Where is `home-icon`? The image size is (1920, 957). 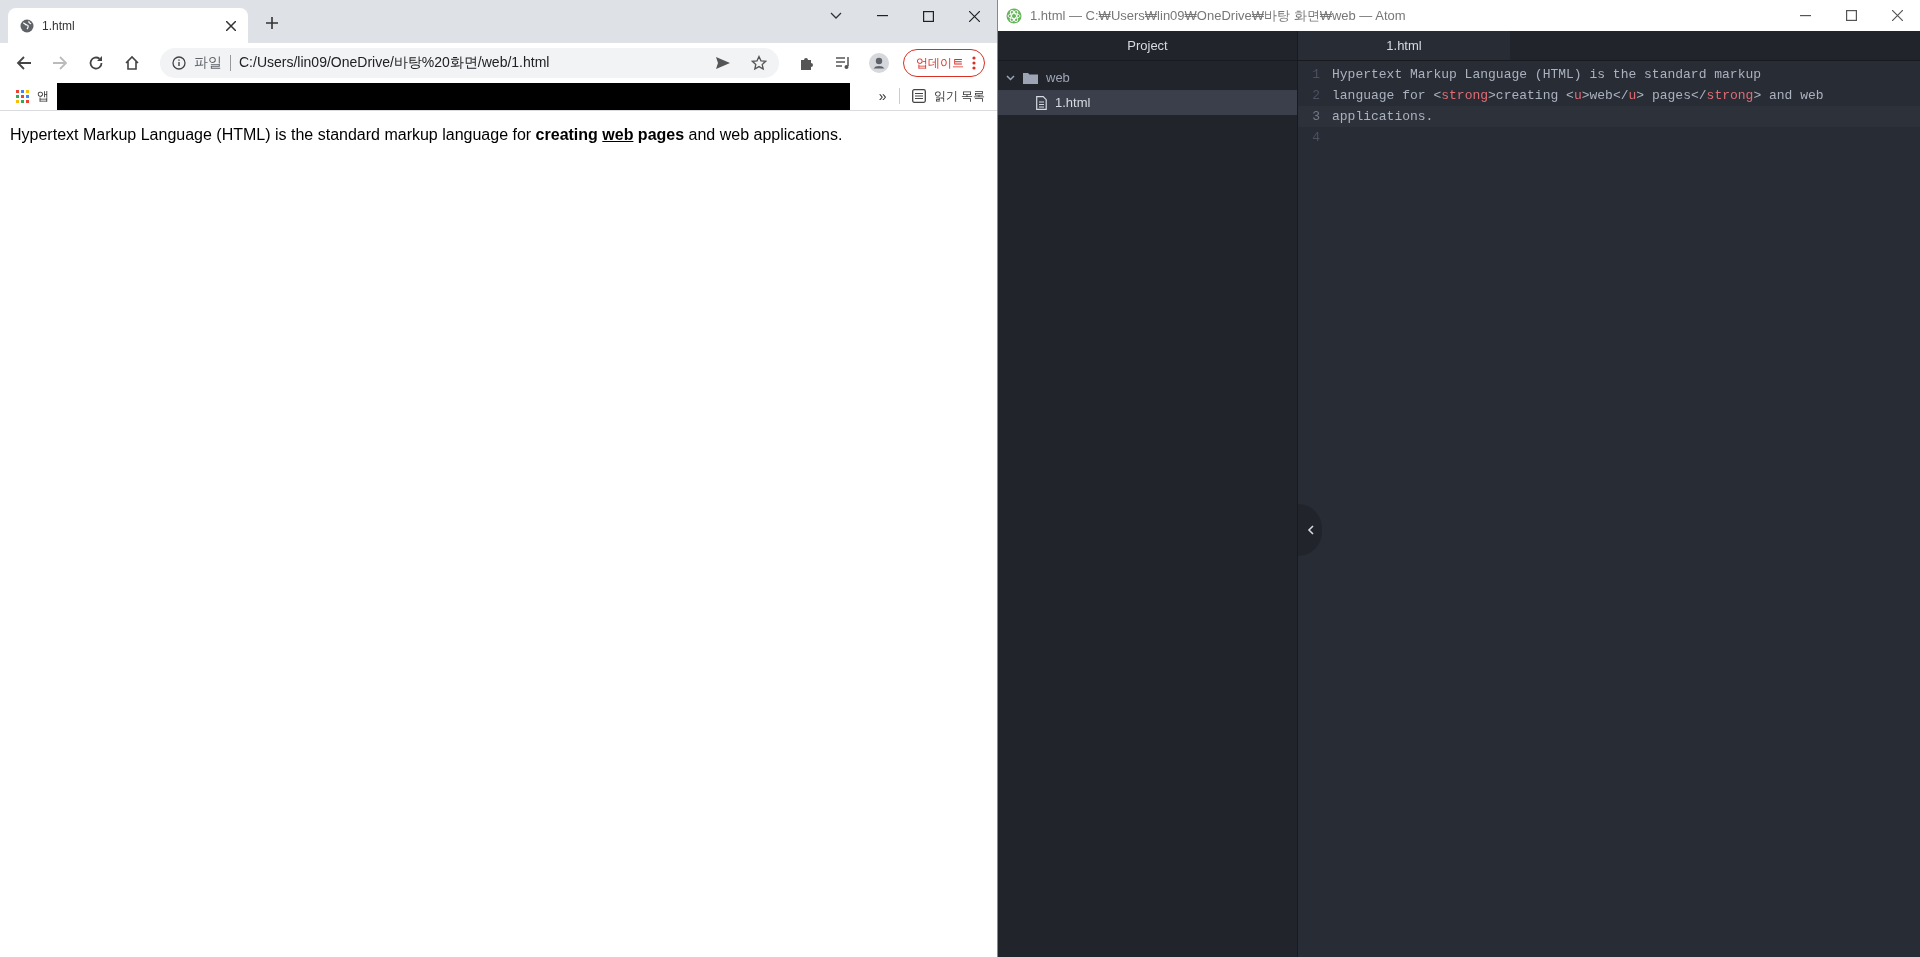 home-icon is located at coordinates (132, 62).